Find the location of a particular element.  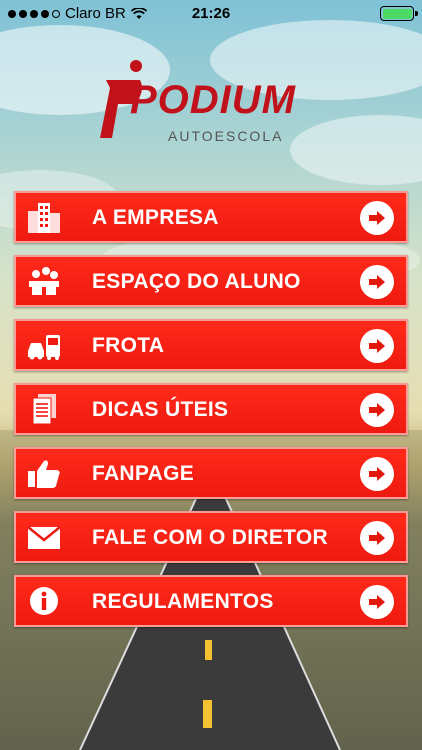

menu-label-fale-com-o-diretor: FALE COM O DIRETOR is located at coordinates (210, 537).